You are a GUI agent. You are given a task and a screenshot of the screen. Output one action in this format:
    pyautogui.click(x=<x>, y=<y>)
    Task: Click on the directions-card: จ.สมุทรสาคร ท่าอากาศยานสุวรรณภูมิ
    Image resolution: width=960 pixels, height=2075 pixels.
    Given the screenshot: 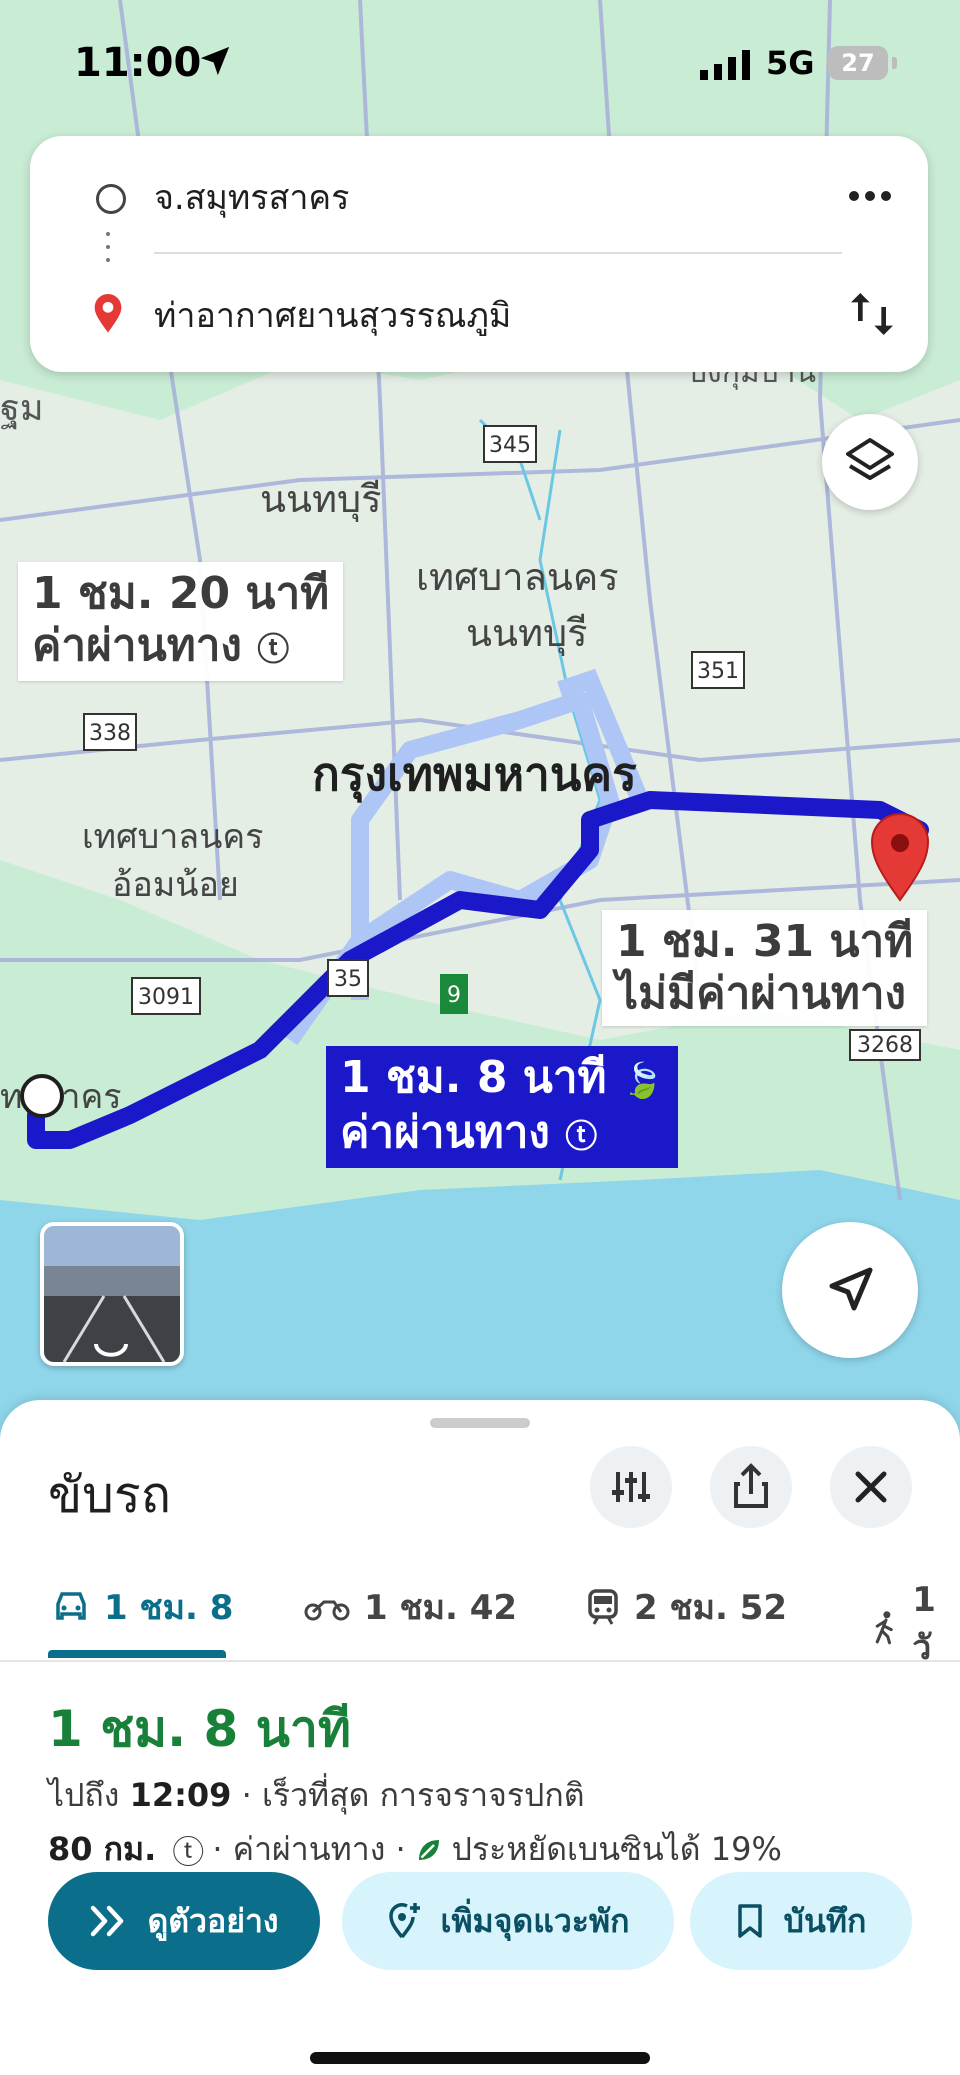 What is the action you would take?
    pyautogui.click(x=479, y=254)
    